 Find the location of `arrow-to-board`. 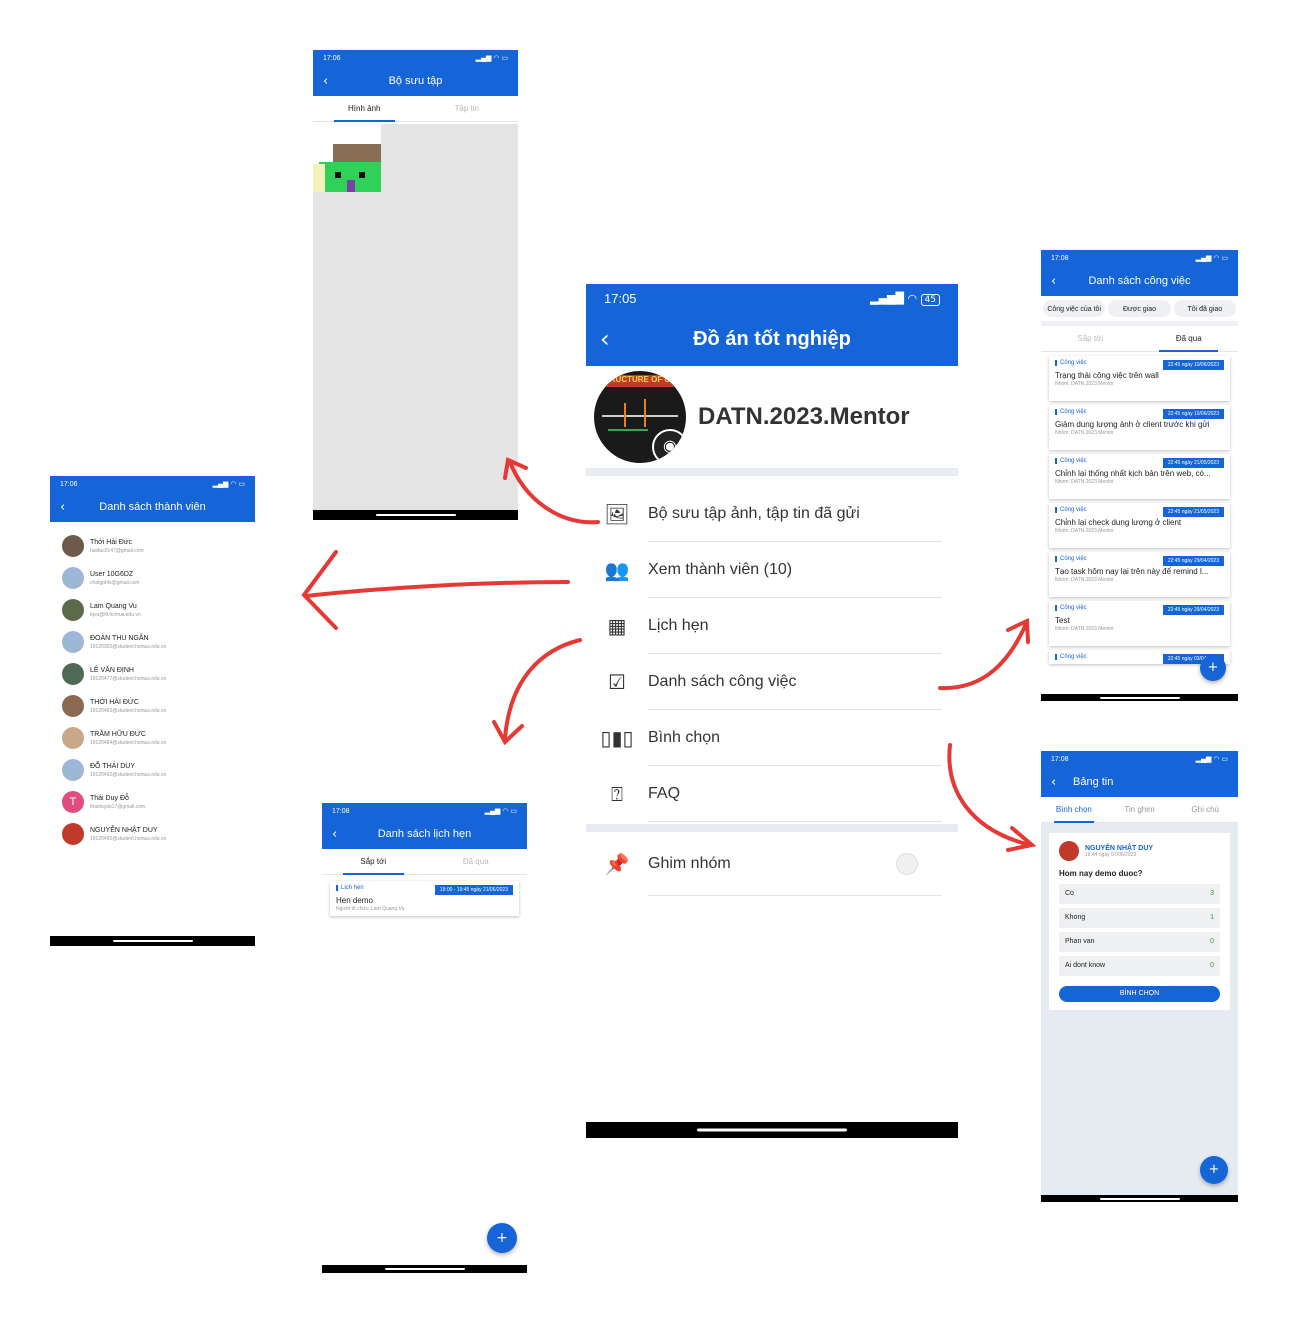

arrow-to-board is located at coordinates (989, 795).